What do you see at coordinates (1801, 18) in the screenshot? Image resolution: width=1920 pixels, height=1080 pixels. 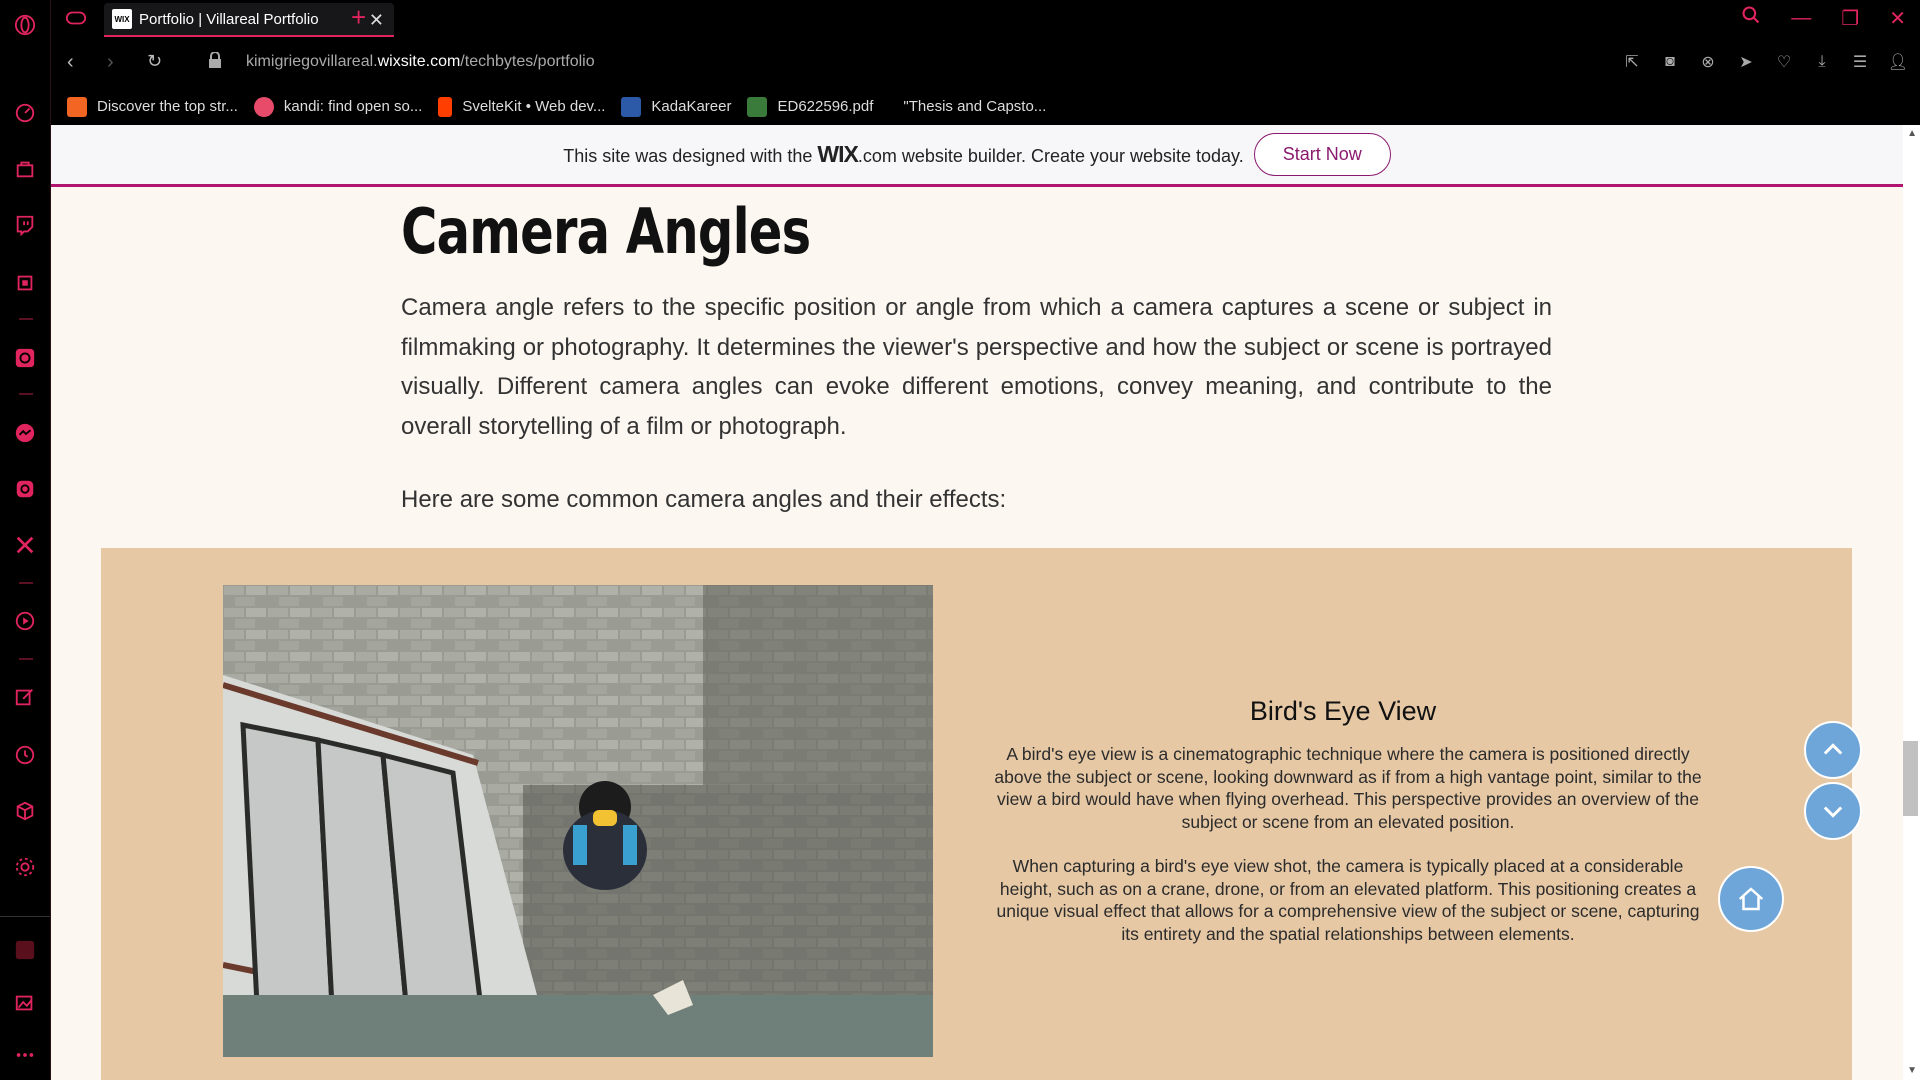 I see `minimize-icon: —` at bounding box center [1801, 18].